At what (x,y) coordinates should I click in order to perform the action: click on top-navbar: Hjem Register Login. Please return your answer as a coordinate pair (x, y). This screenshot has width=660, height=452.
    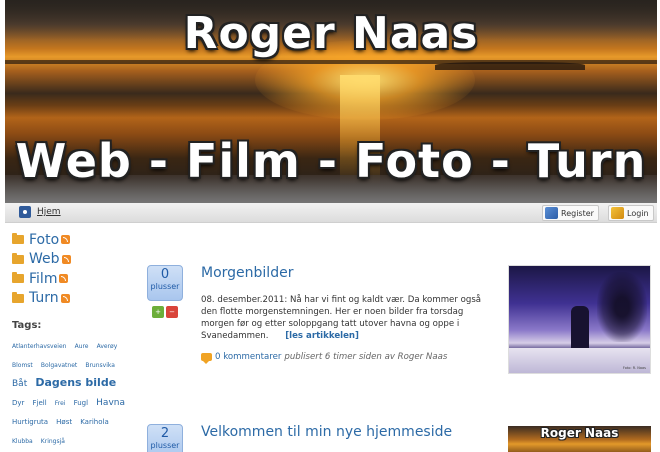
    Looking at the image, I should click on (331, 213).